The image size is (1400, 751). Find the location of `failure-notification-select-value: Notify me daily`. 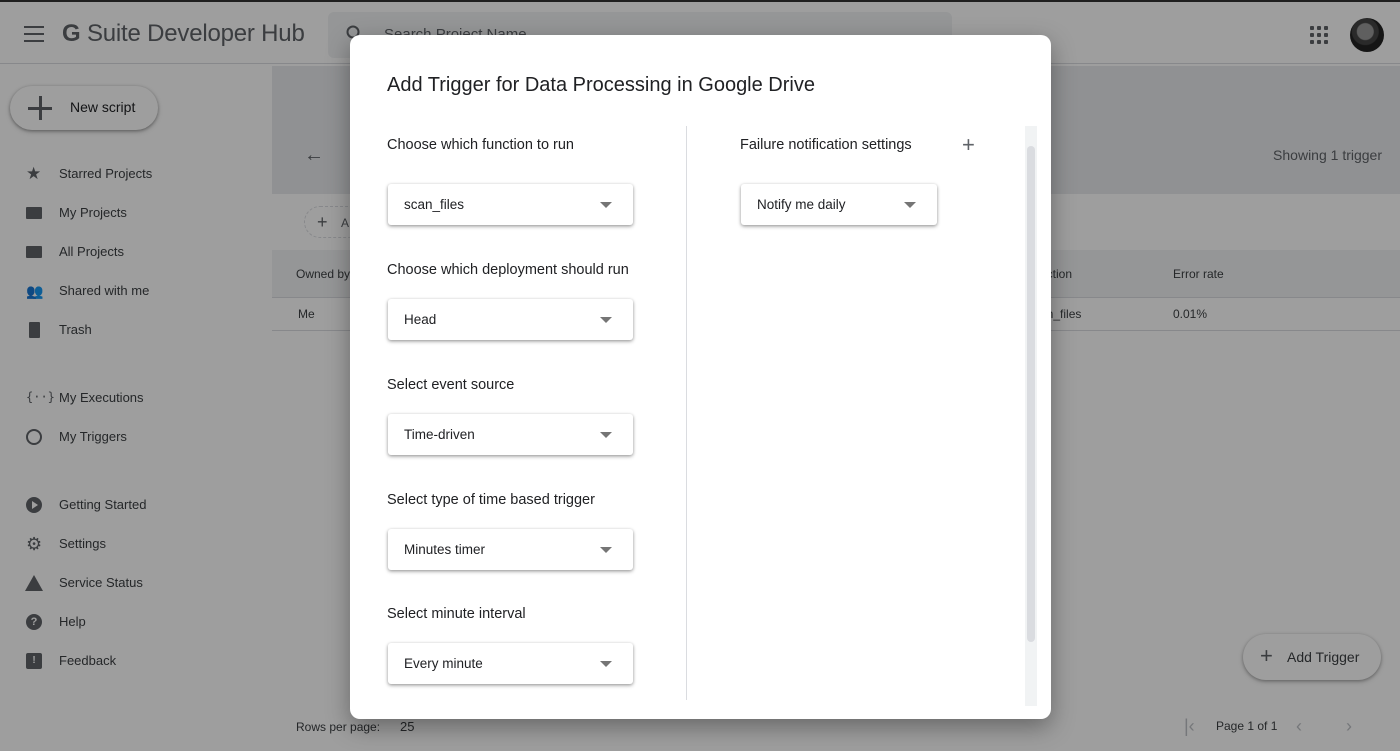

failure-notification-select-value: Notify me daily is located at coordinates (801, 204).